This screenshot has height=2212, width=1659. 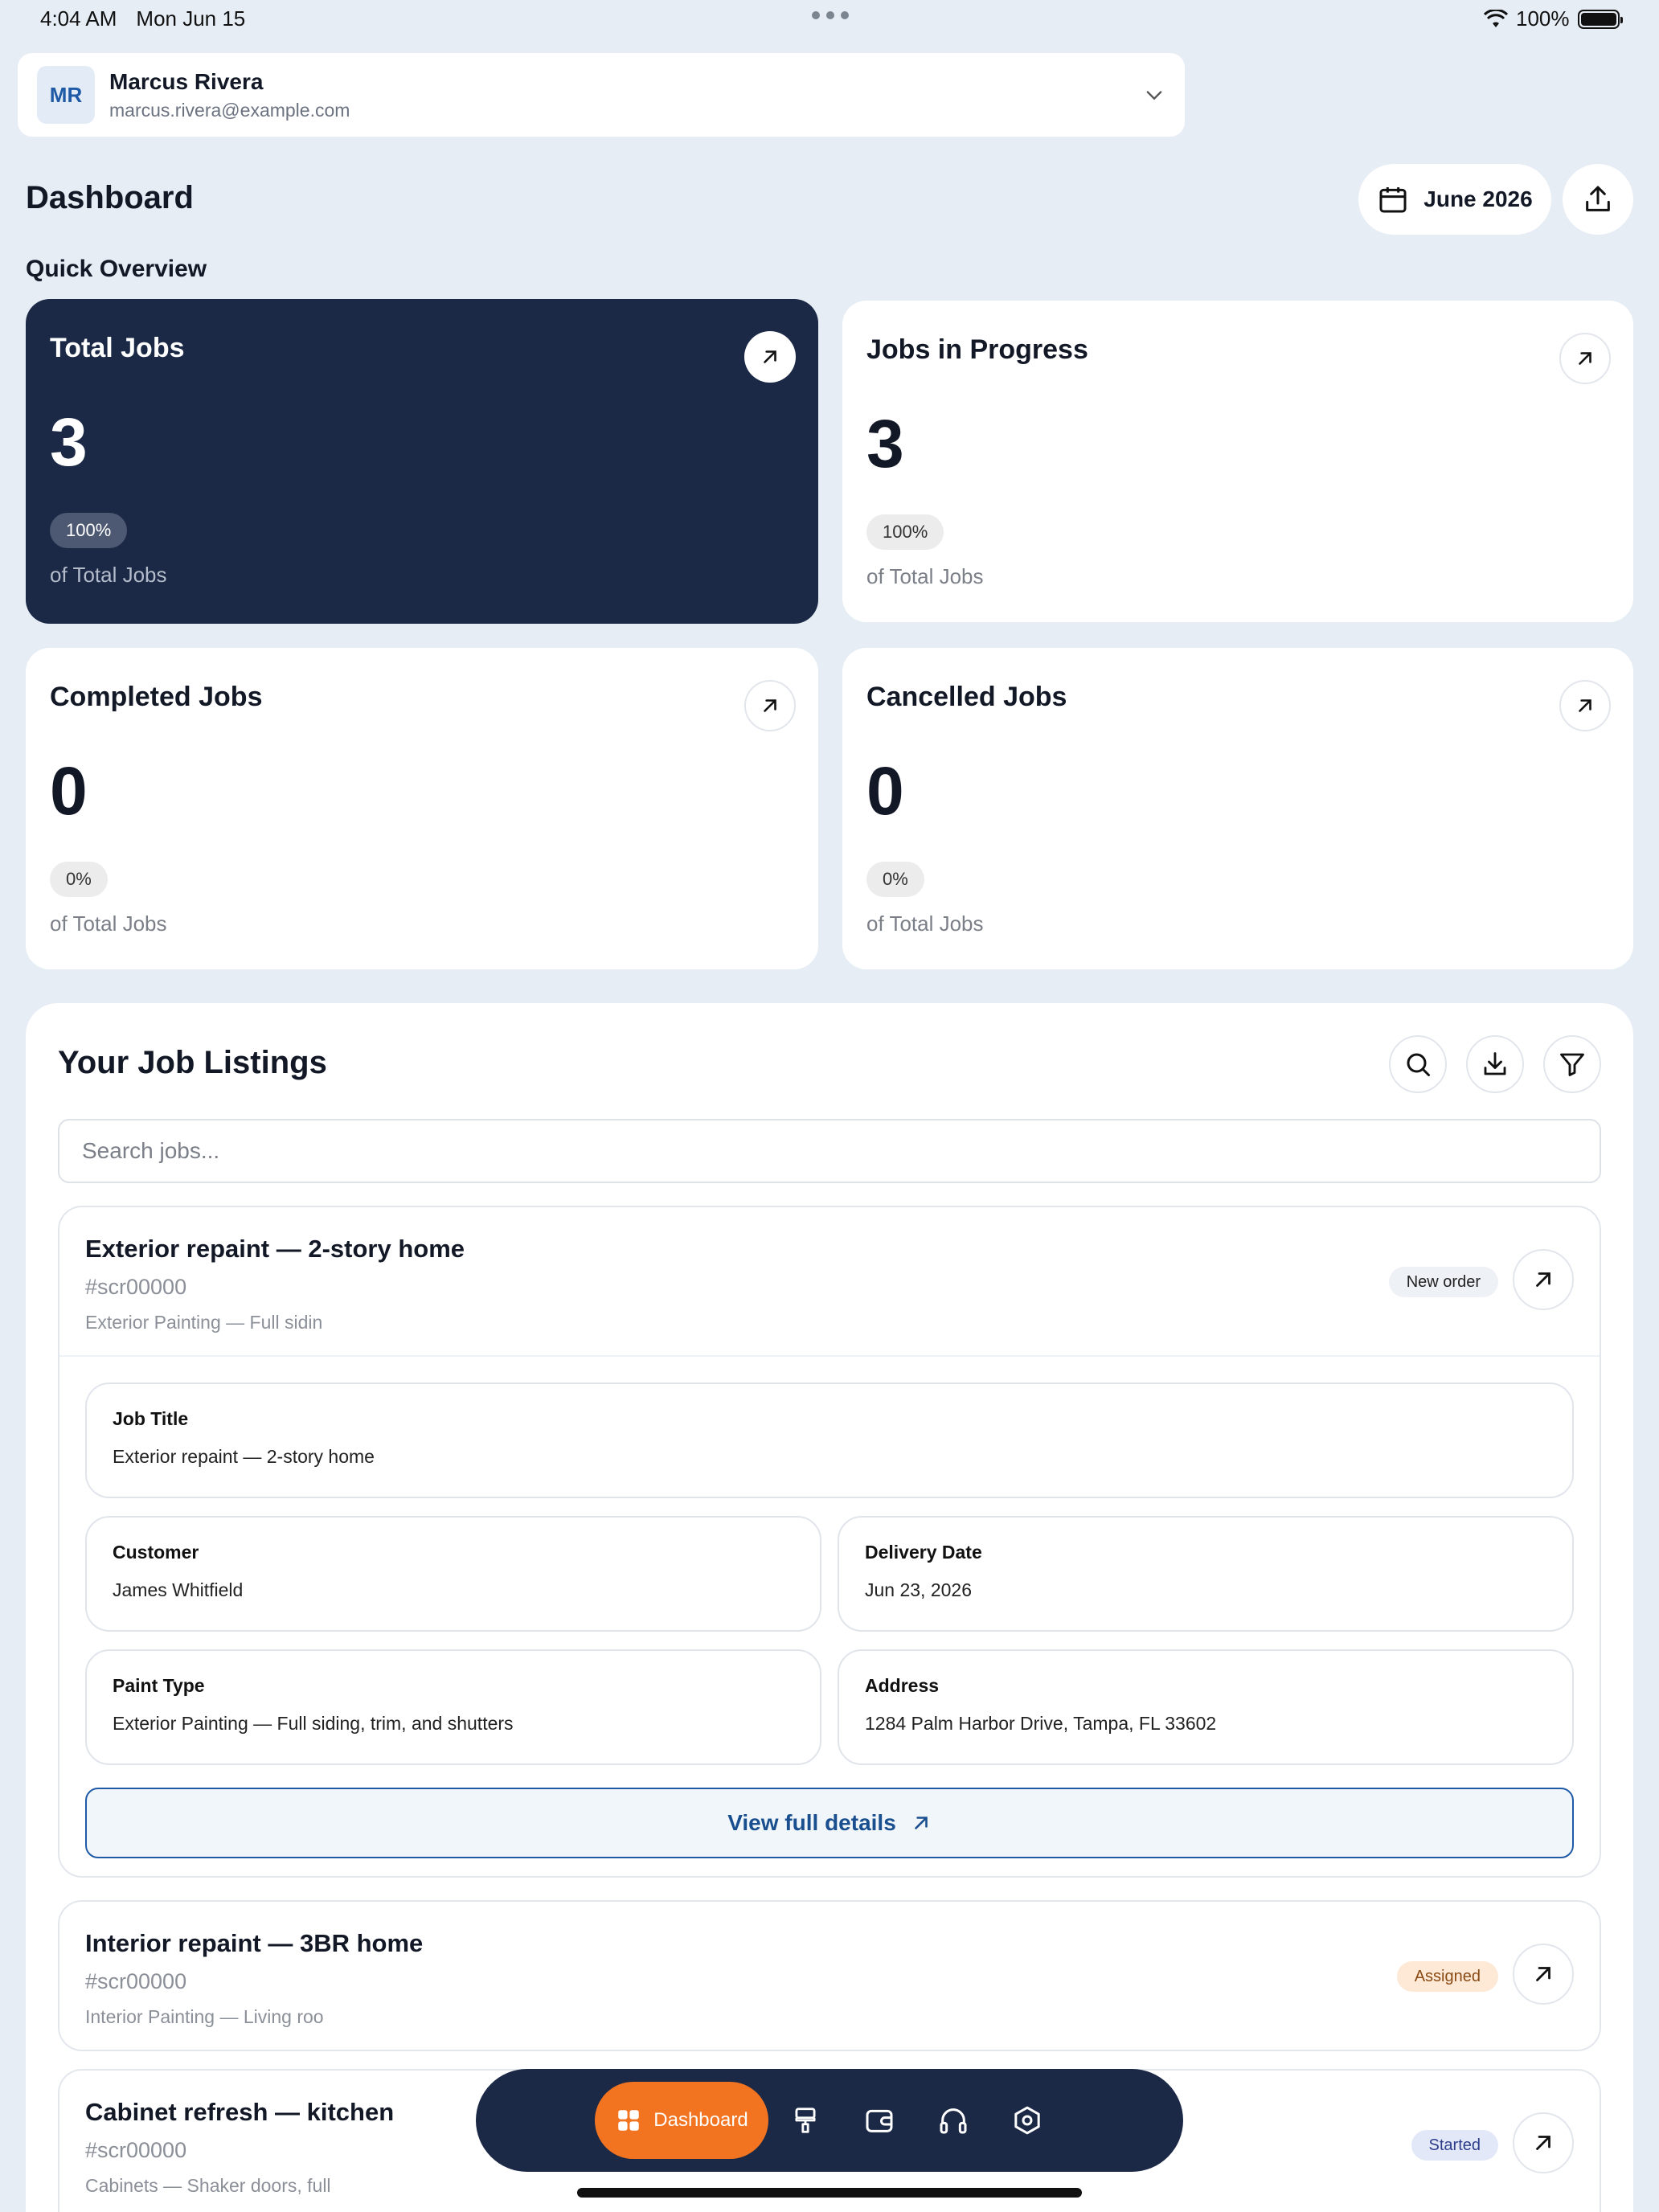 I want to click on nav-item-paint, so click(x=805, y=2120).